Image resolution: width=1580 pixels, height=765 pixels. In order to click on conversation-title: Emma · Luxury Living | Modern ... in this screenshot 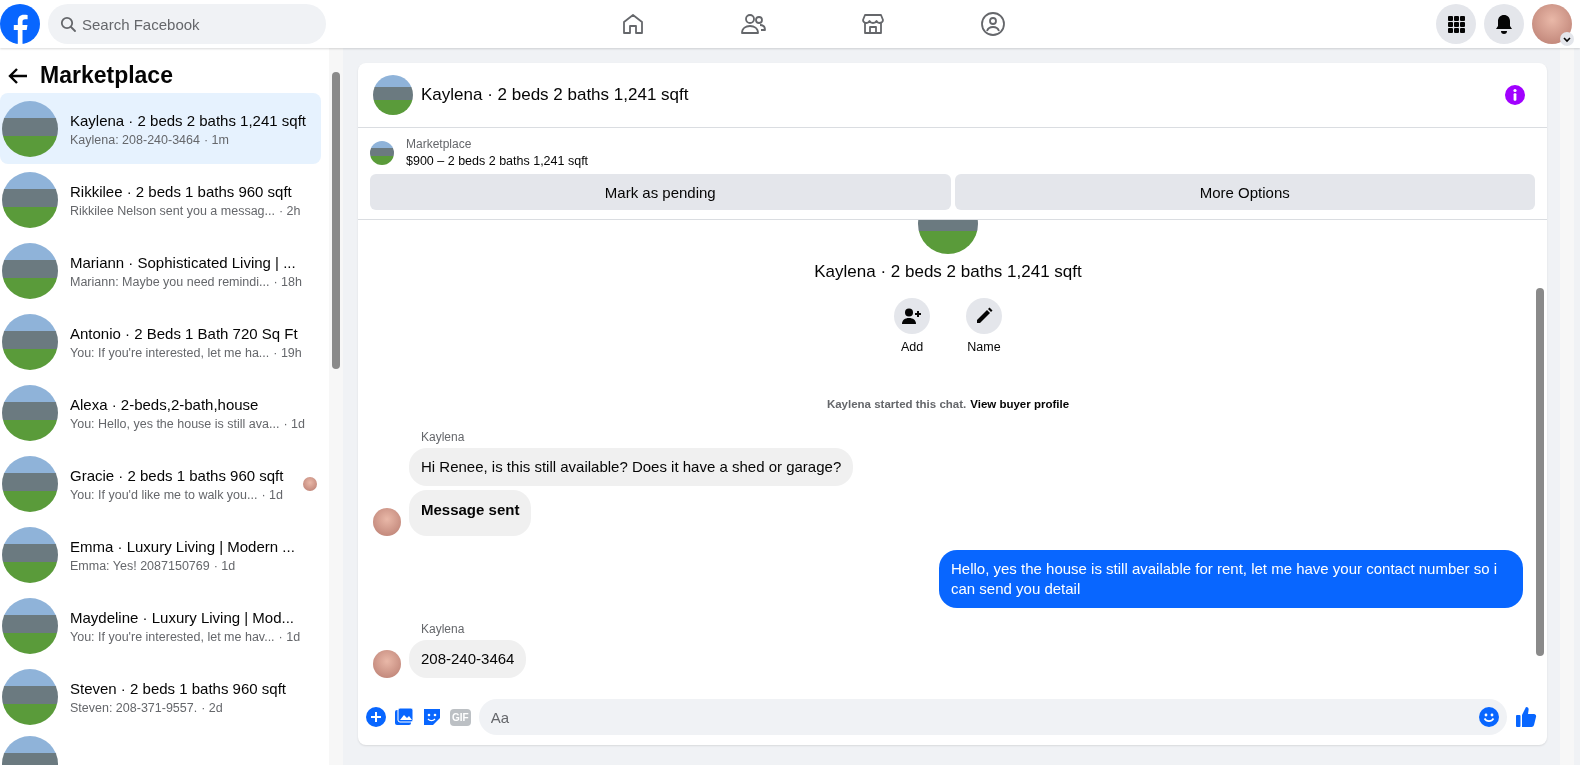, I will do `click(183, 546)`.